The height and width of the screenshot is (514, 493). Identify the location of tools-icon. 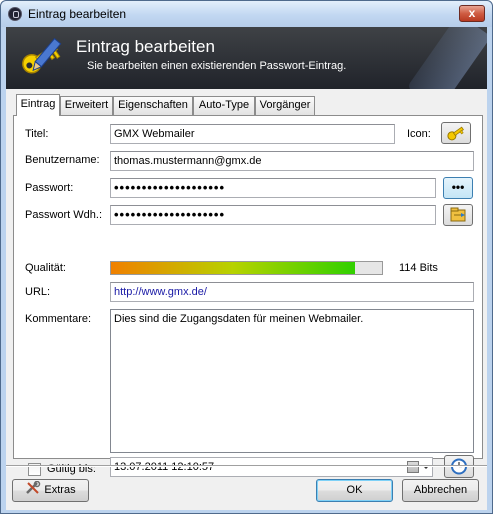
(33, 487).